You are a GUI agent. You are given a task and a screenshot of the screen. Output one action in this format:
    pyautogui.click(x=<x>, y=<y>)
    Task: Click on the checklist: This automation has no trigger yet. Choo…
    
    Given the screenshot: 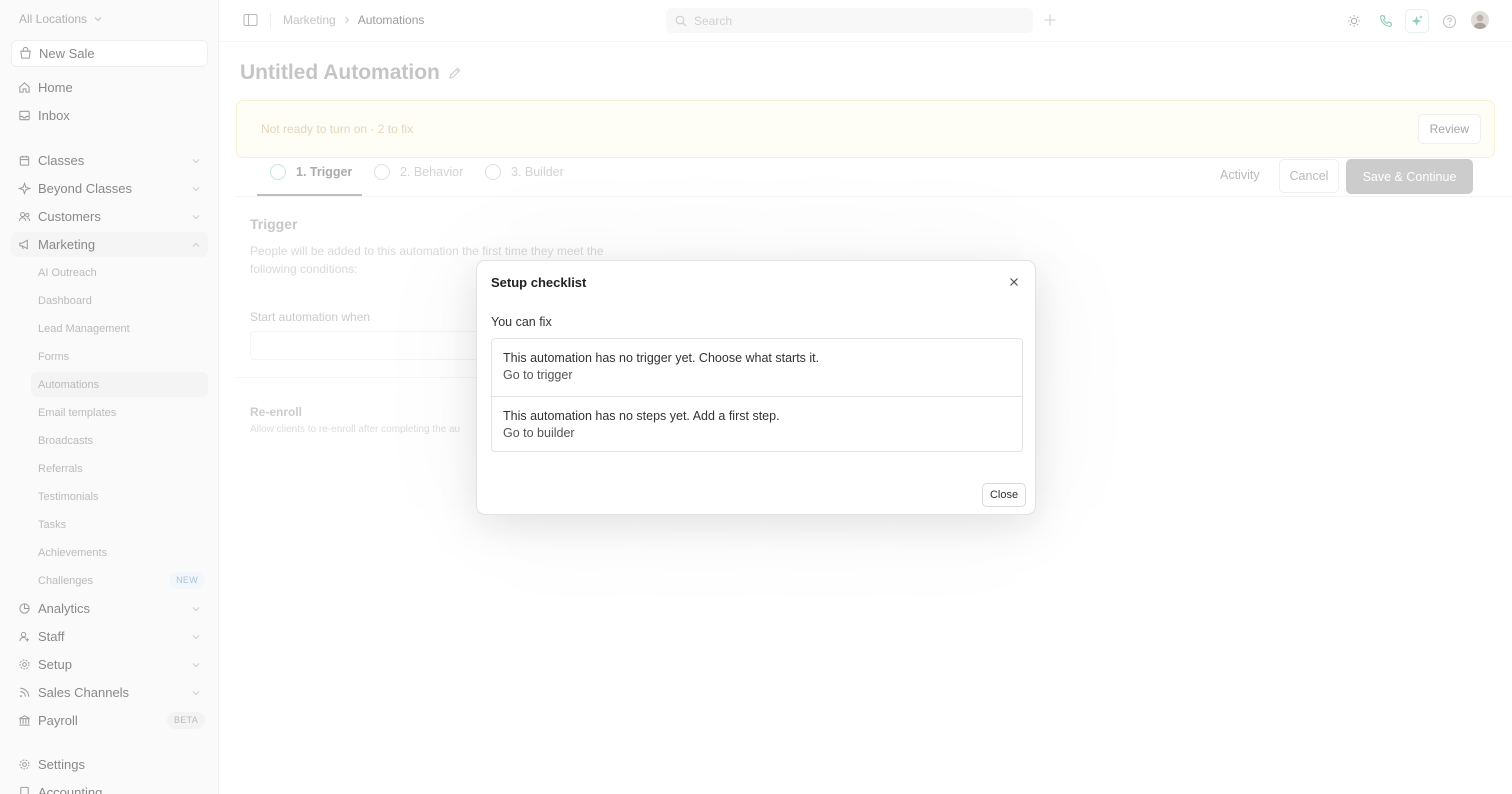 What is the action you would take?
    pyautogui.click(x=757, y=395)
    